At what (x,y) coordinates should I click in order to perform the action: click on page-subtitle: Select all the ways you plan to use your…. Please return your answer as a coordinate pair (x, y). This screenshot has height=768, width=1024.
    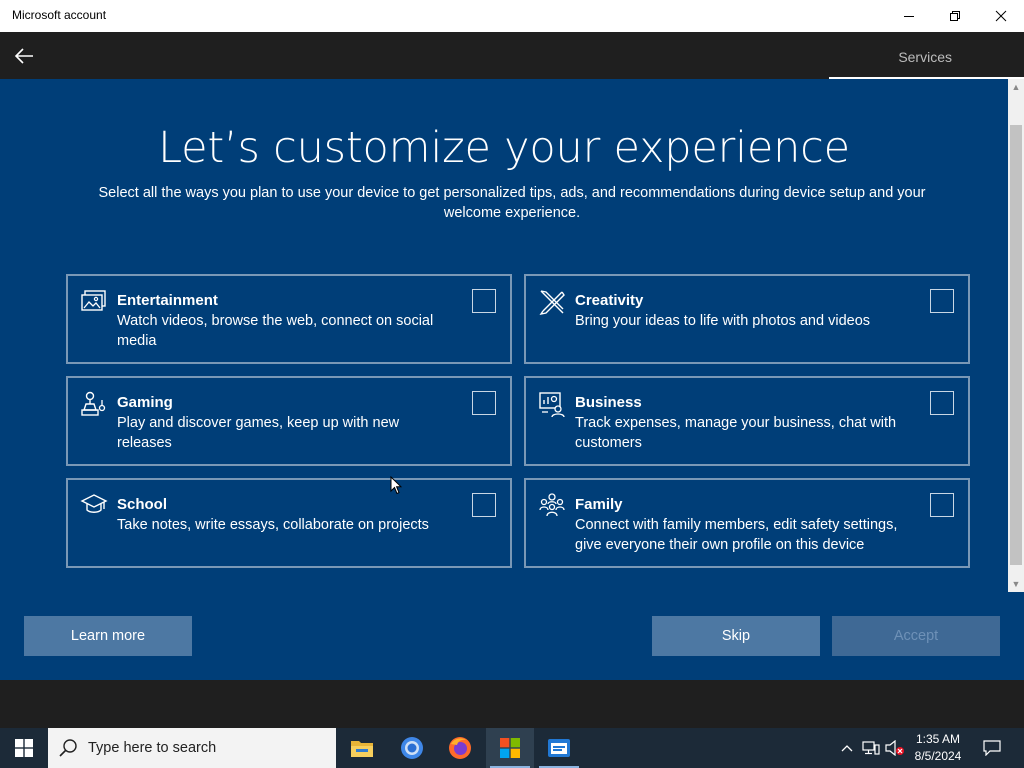
    Looking at the image, I should click on (512, 203).